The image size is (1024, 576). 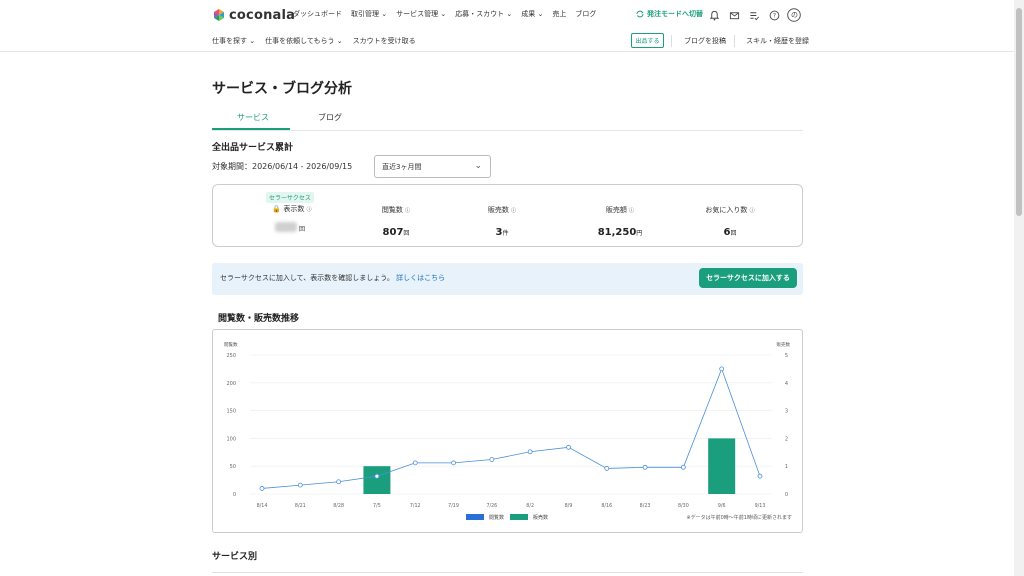 I want to click on banner-text: セラーサクセスに加入して、表示数を確認しましょう。 詳しくはこちら, so click(x=332, y=278).